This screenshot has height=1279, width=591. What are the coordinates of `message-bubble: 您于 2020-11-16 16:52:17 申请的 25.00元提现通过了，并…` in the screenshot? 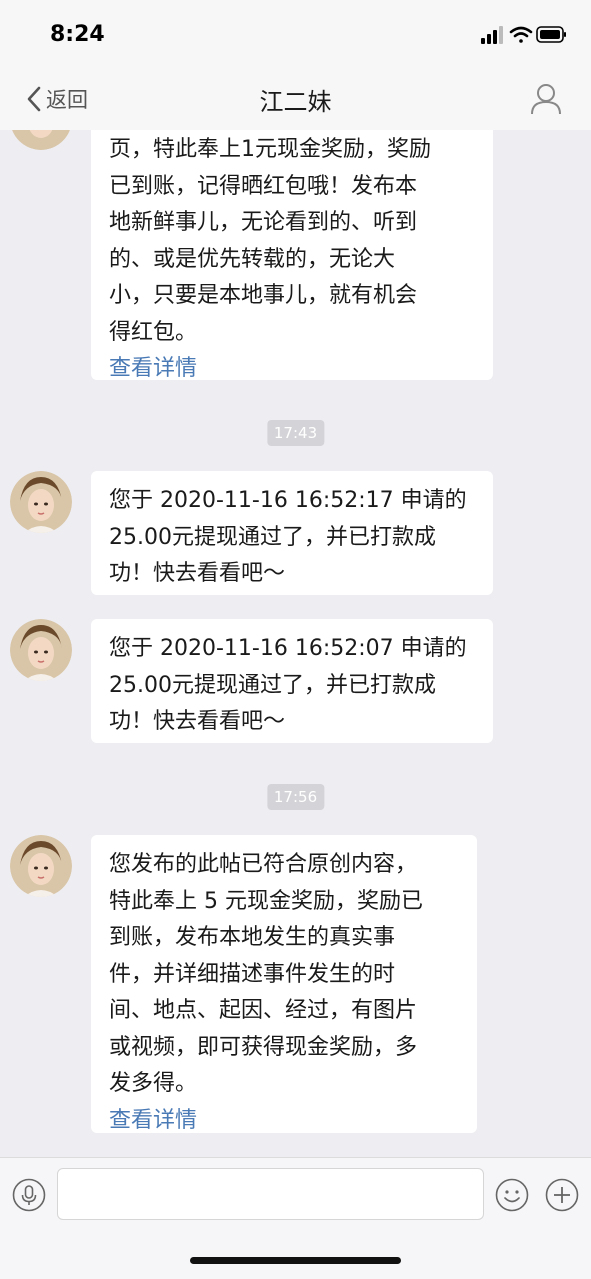 It's located at (292, 533).